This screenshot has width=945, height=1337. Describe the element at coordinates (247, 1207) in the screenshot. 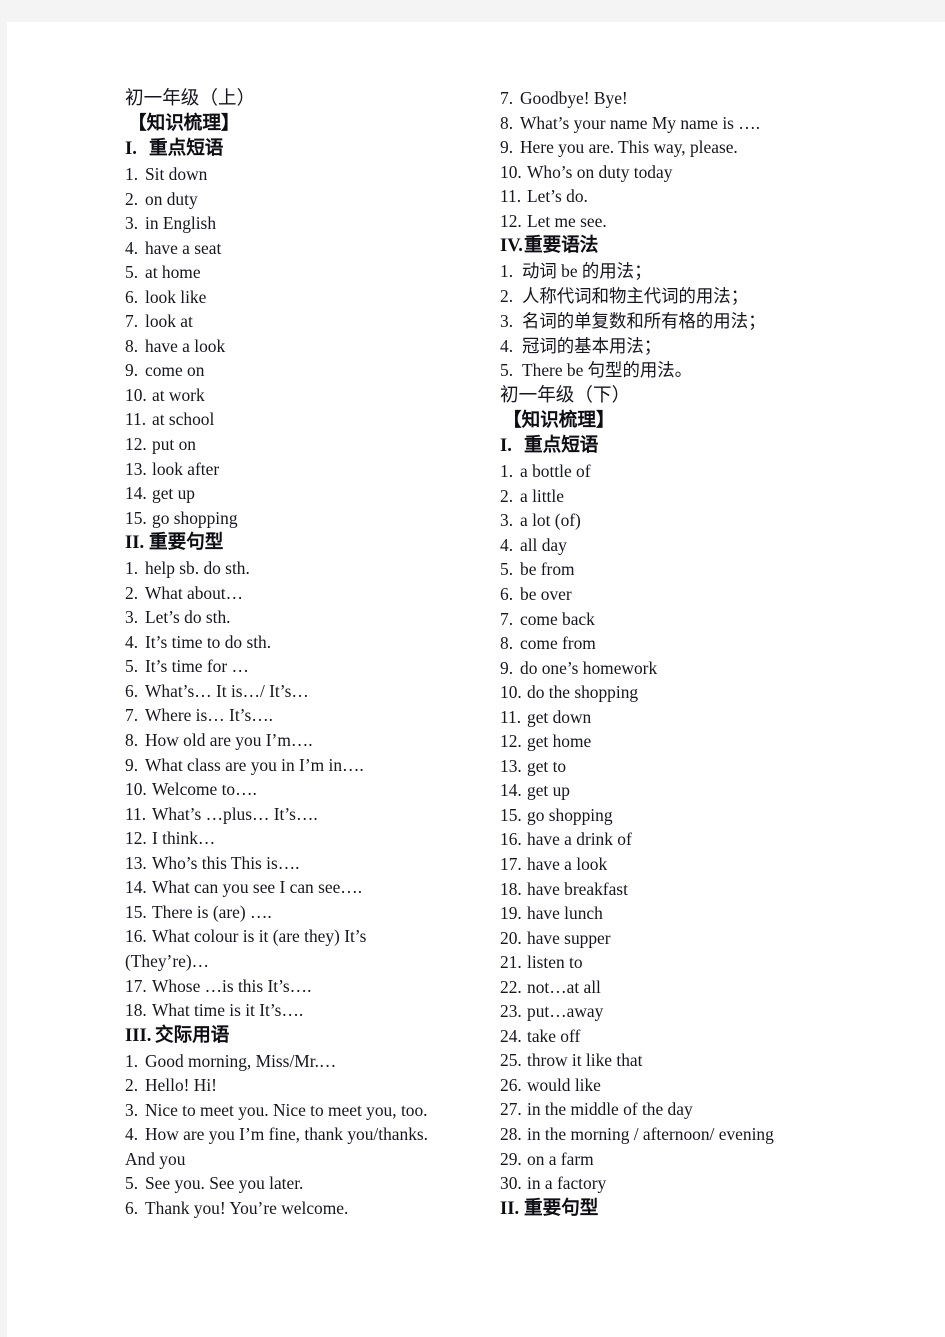

I see `list-item-text: Thank you! You’re welcome.` at that location.